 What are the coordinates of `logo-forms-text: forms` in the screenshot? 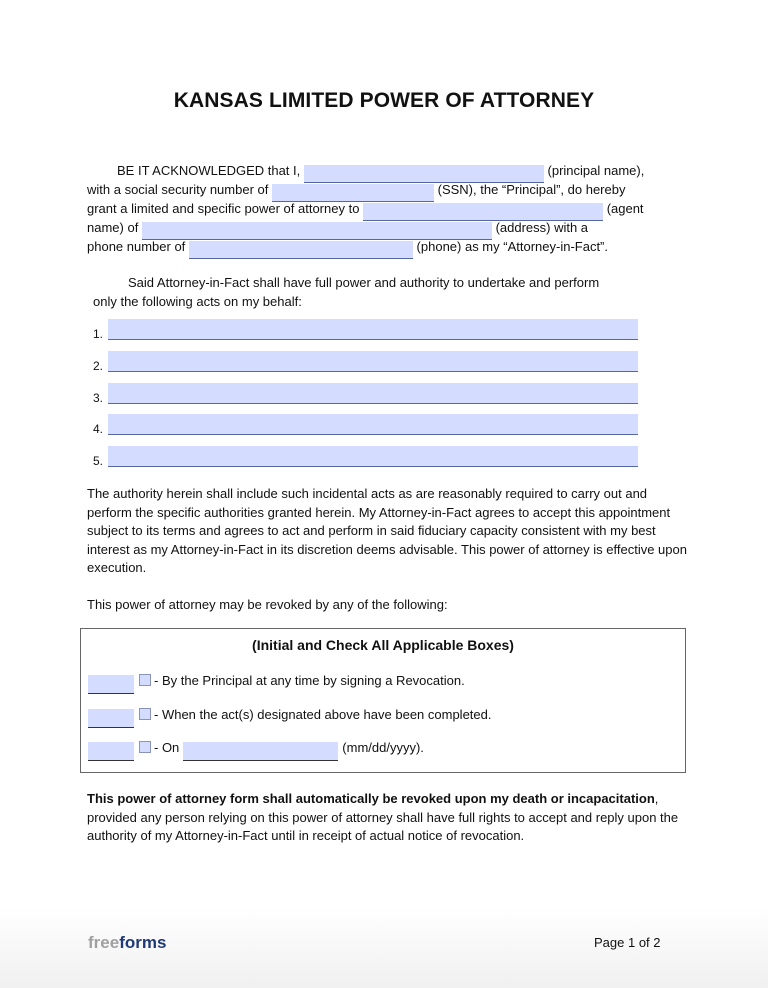 It's located at (143, 942).